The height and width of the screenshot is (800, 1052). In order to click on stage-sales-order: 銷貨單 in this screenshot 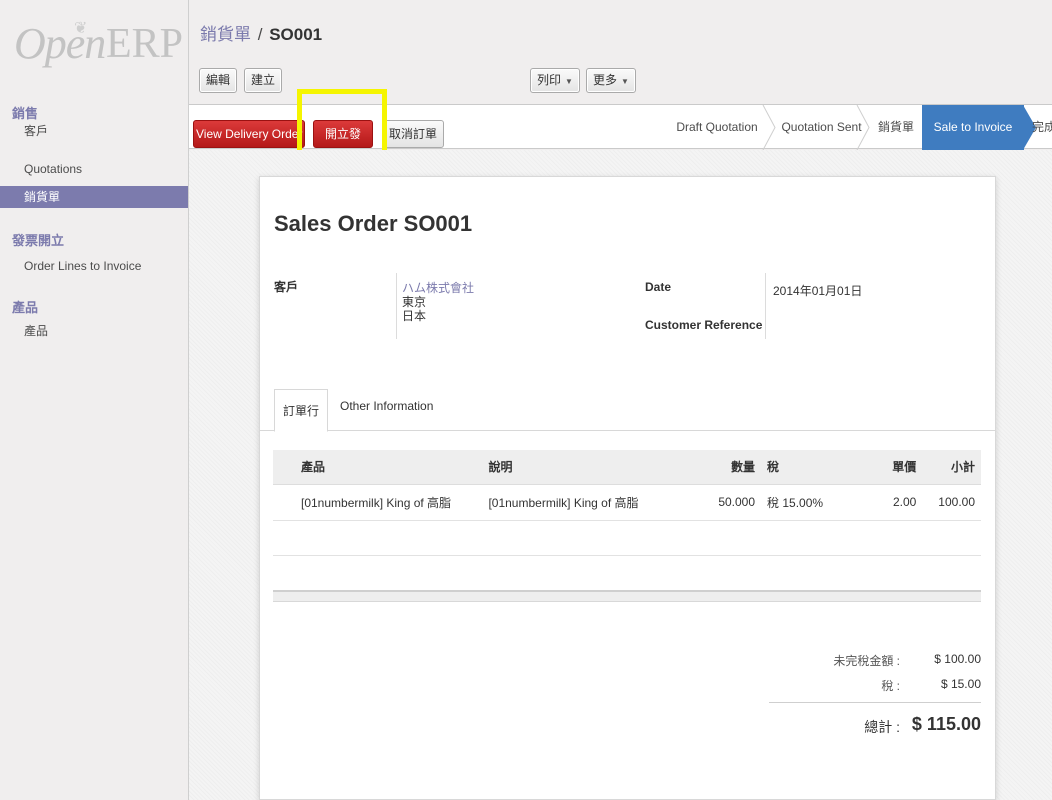, I will do `click(896, 127)`.